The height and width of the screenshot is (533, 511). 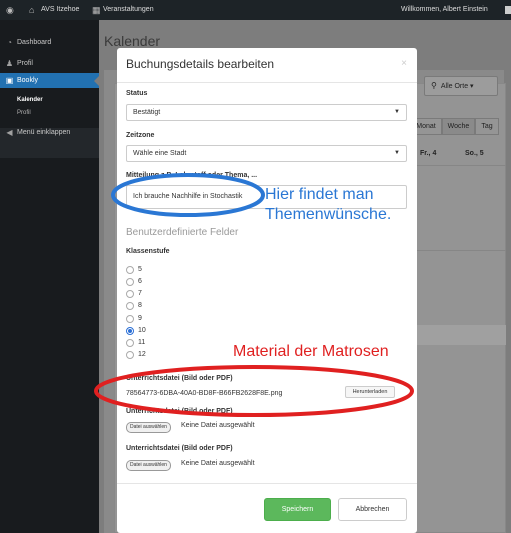 What do you see at coordinates (188, 195) in the screenshot?
I see `blue-annotation-ellipse` at bounding box center [188, 195].